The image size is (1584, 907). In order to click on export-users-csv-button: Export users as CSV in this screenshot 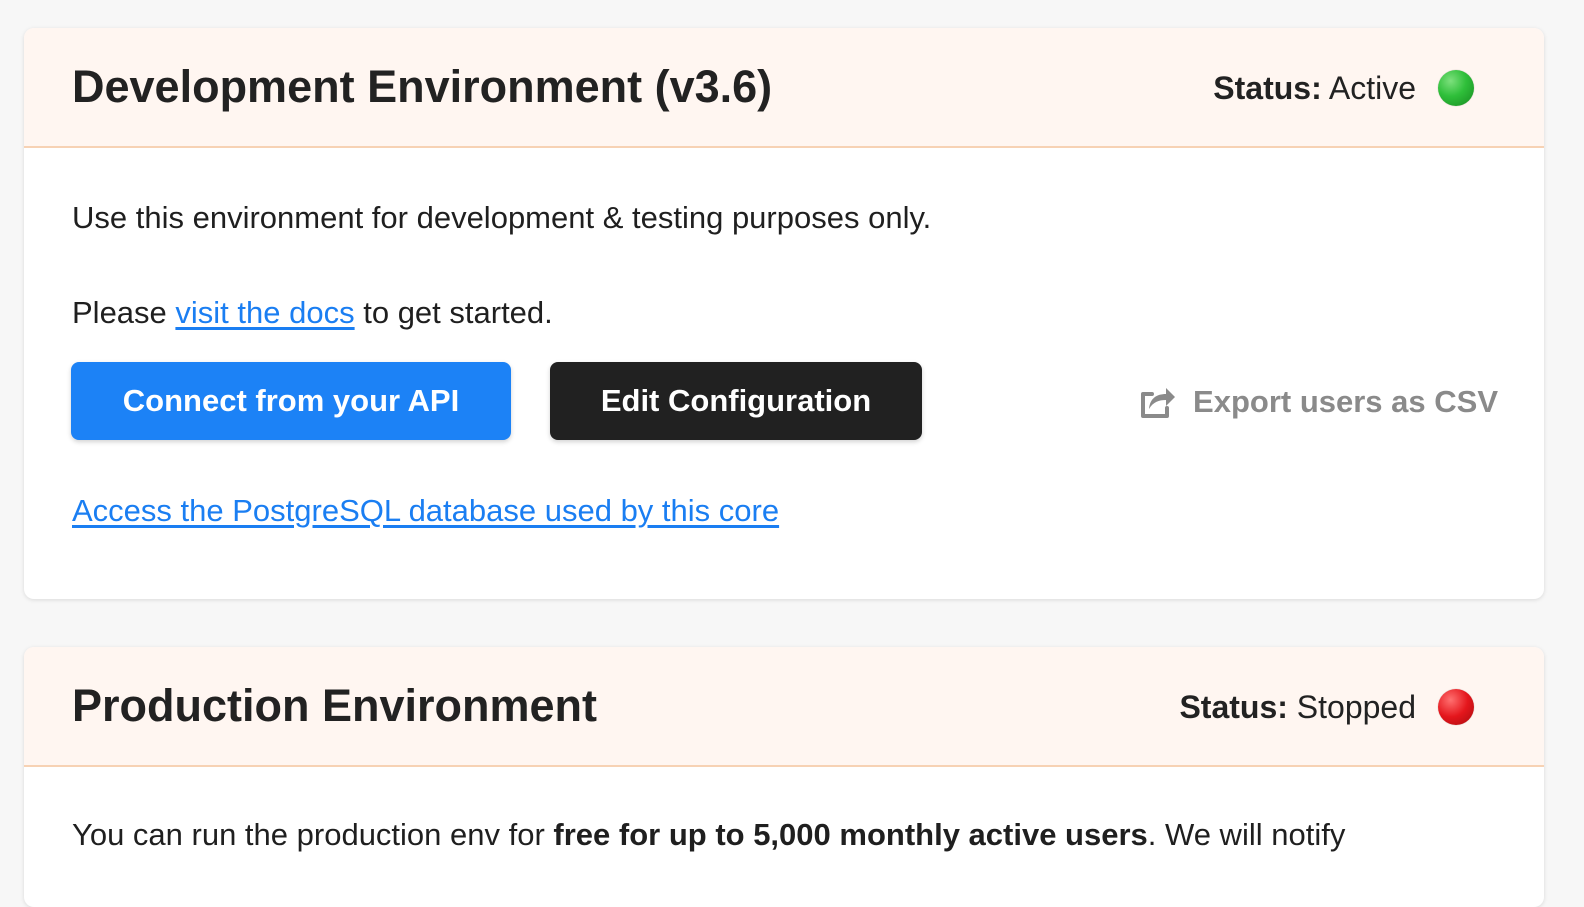, I will do `click(1318, 402)`.